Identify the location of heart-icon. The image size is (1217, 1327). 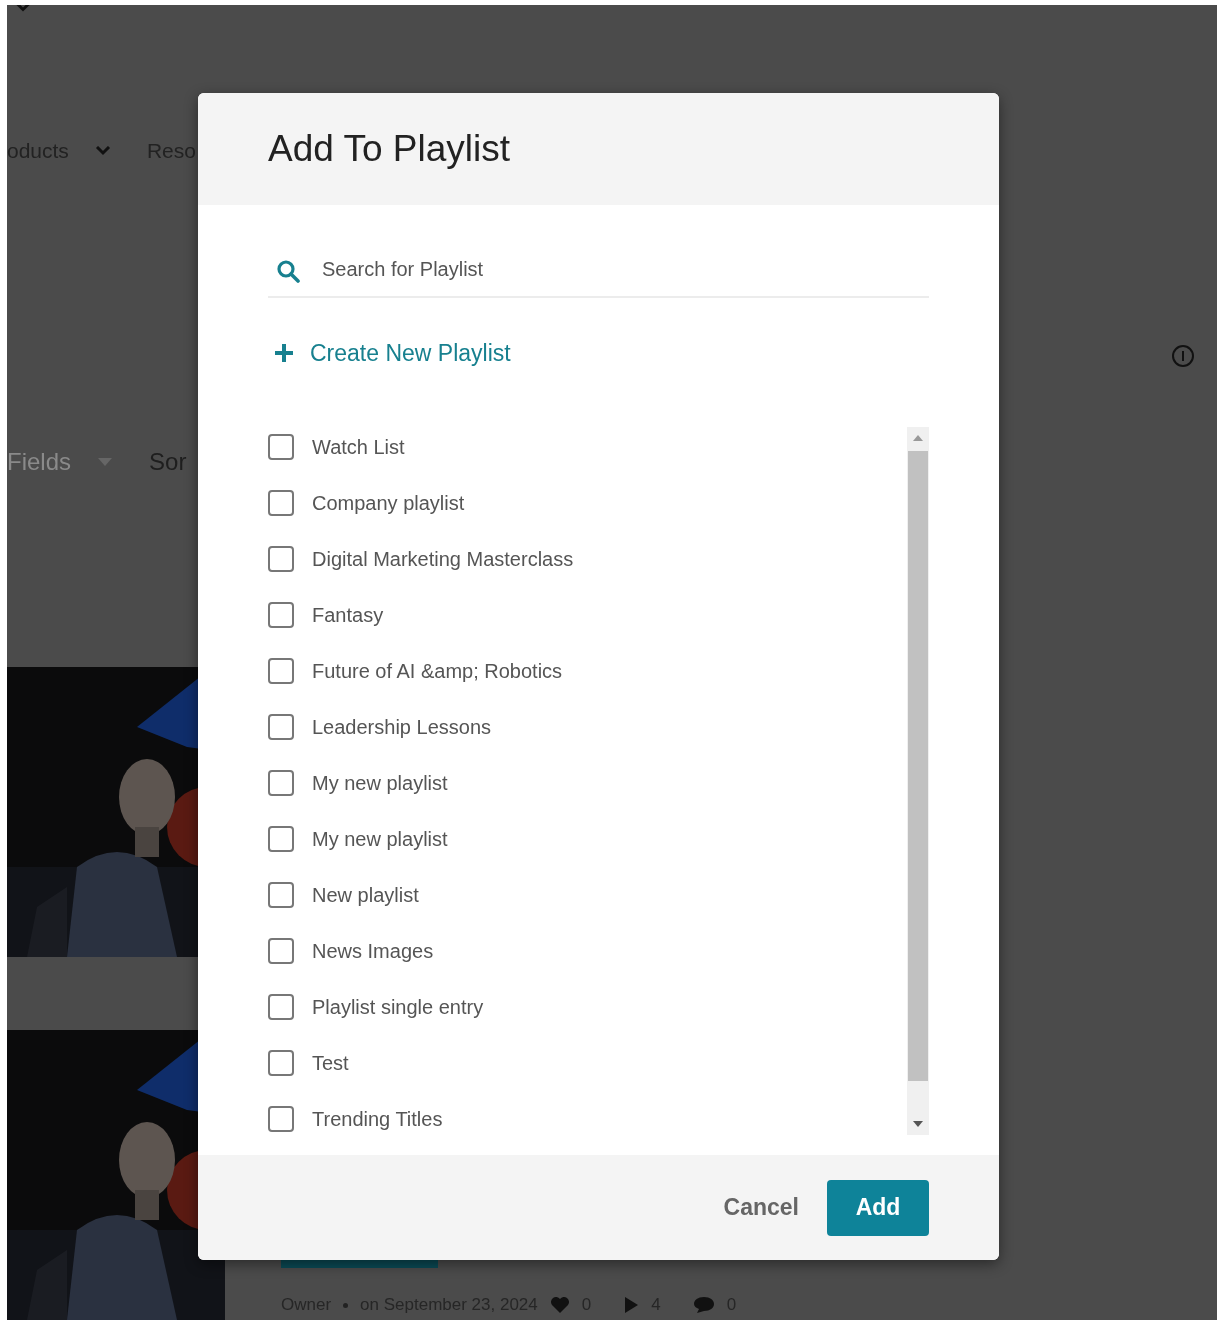
(559, 1305).